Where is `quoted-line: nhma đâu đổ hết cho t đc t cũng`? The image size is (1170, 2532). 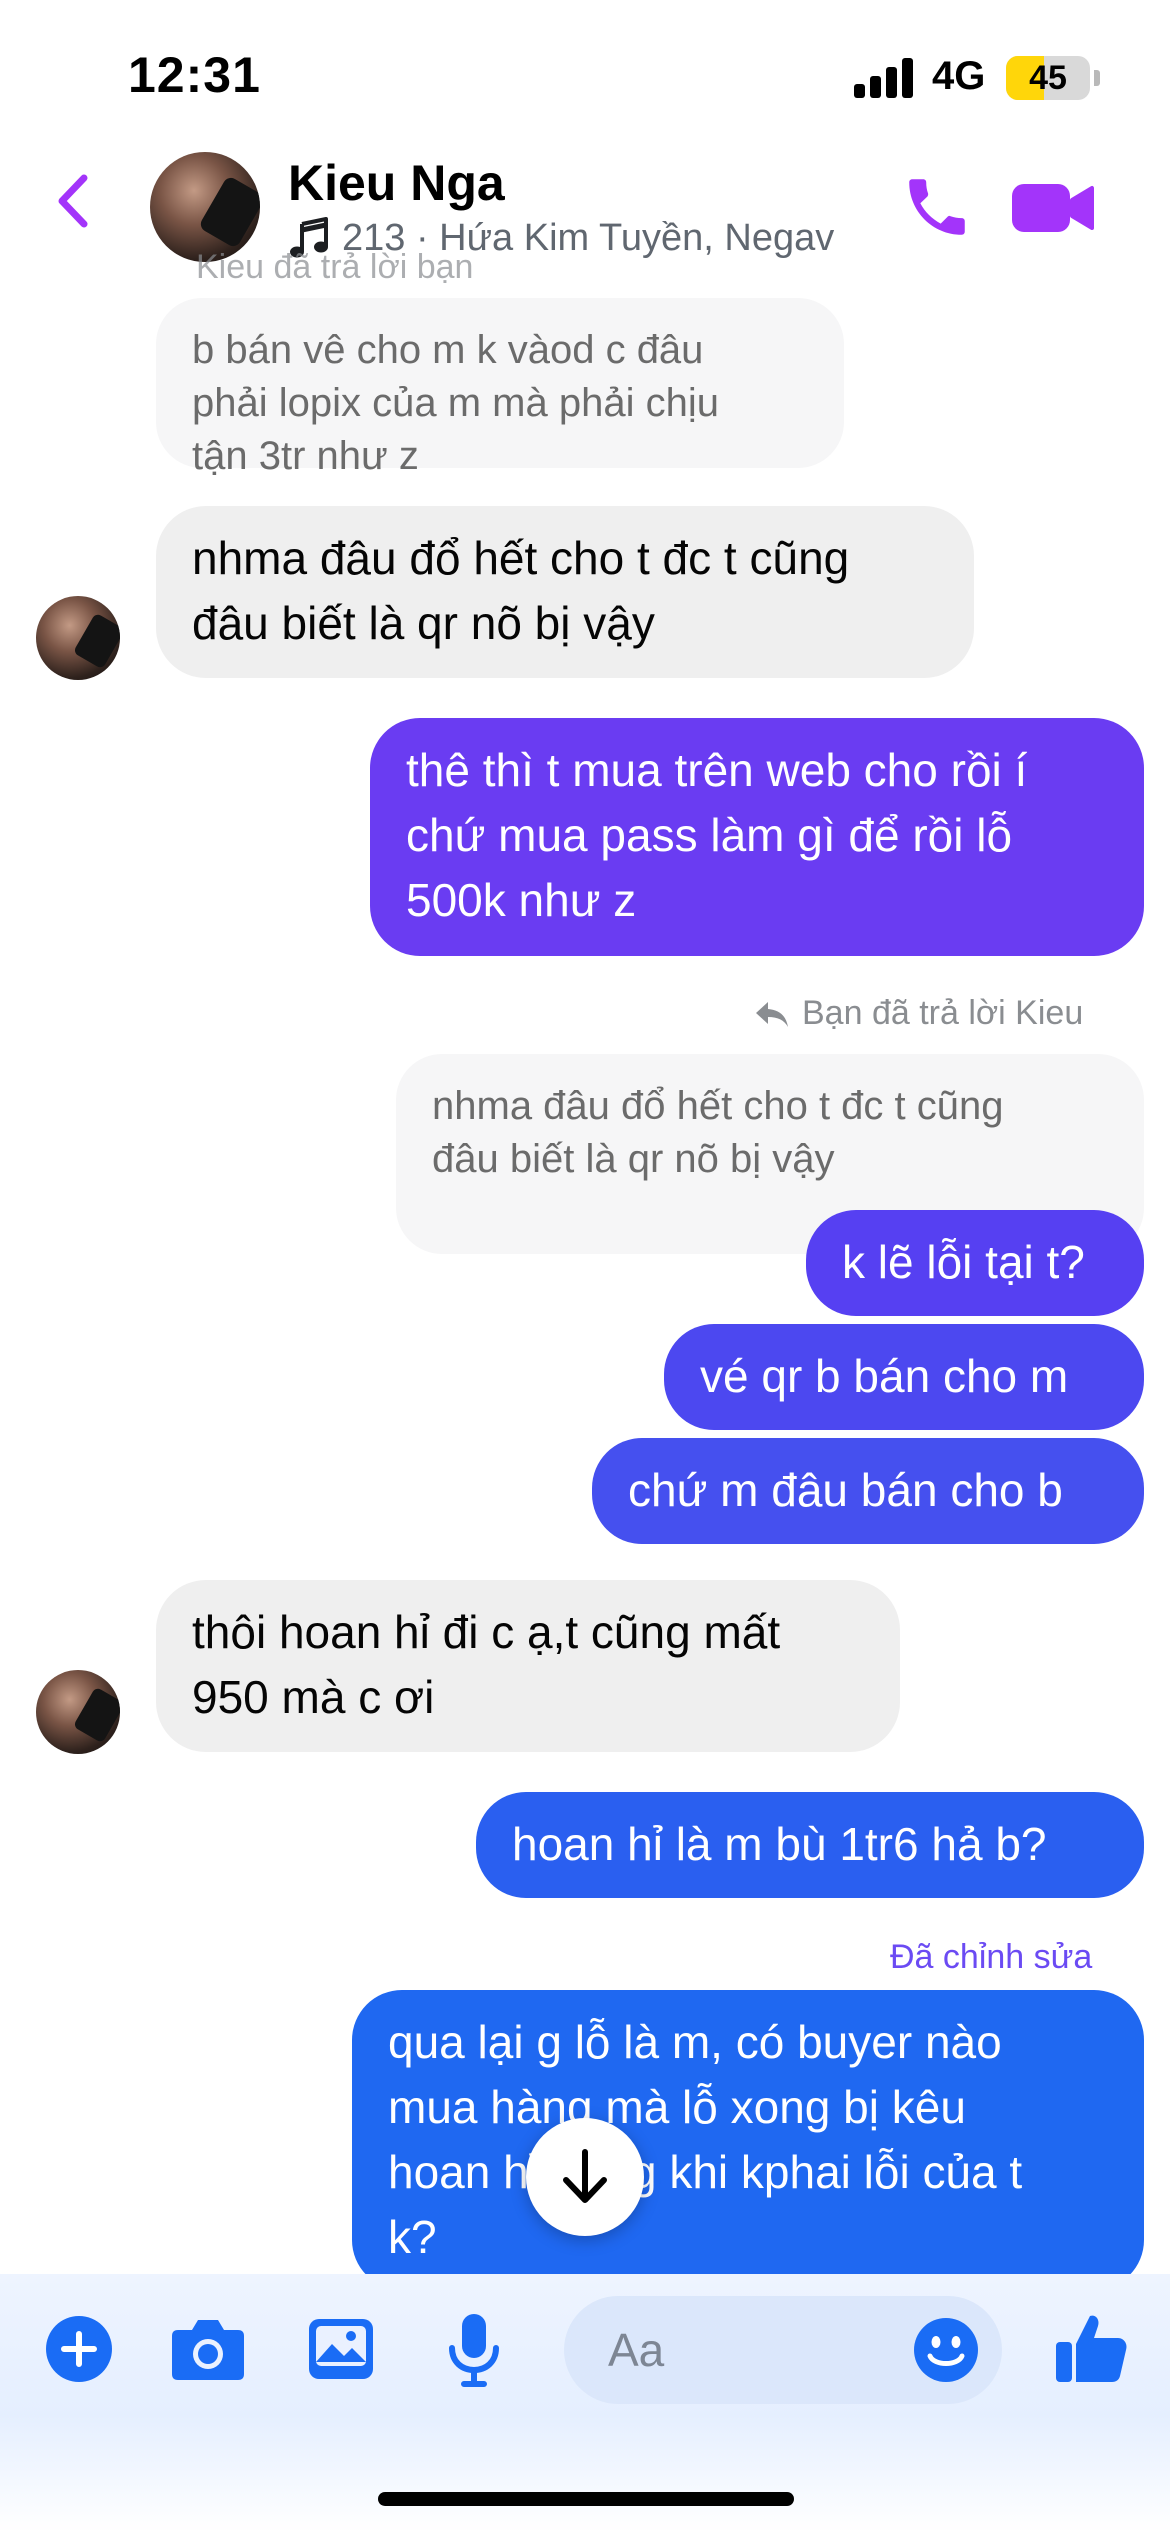 quoted-line: nhma đâu đổ hết cho t đc t cũng is located at coordinates (718, 1106).